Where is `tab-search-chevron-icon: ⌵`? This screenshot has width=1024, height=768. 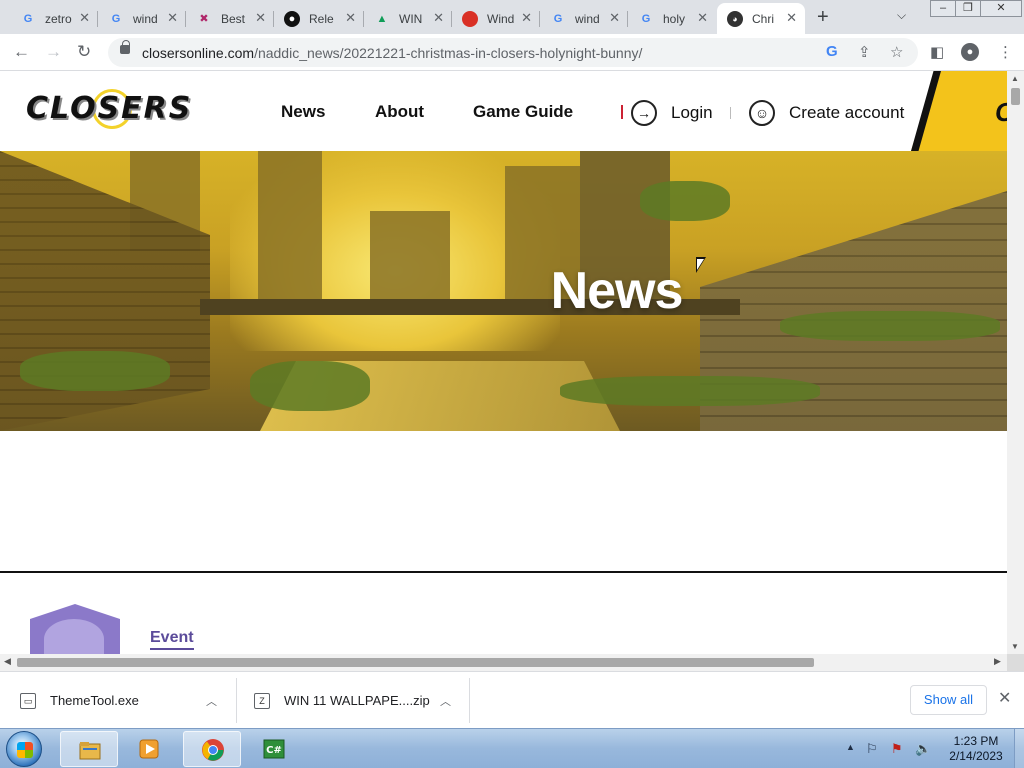
tab-search-chevron-icon: ⌵ is located at coordinates (901, 15).